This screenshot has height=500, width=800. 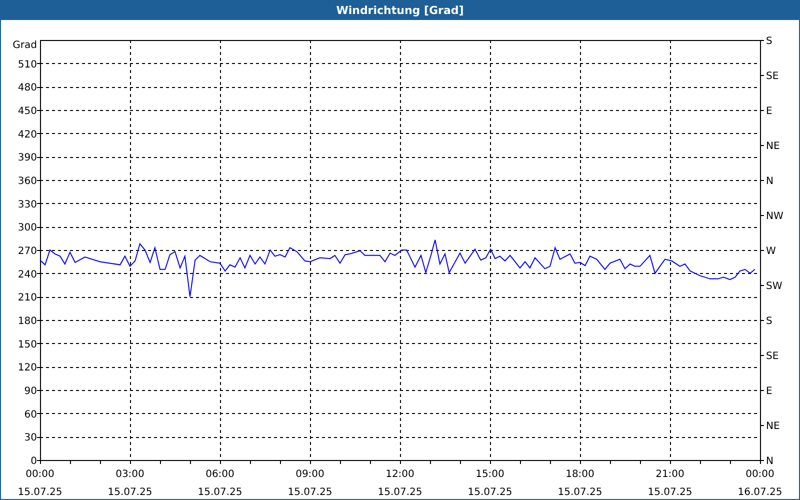 I want to click on y-tick-label: 60, so click(x=30, y=414).